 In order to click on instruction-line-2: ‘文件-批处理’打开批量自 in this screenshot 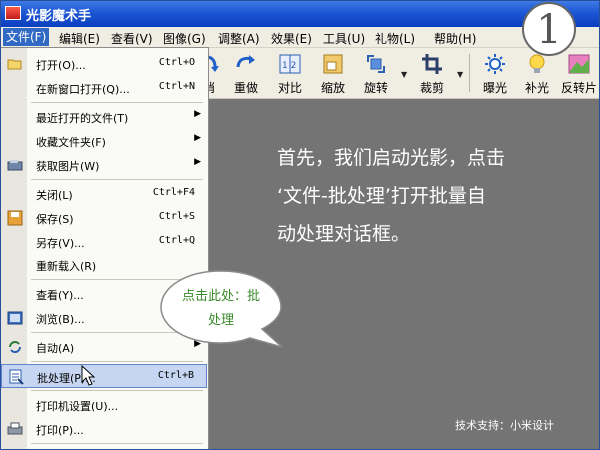, I will do `click(381, 196)`.